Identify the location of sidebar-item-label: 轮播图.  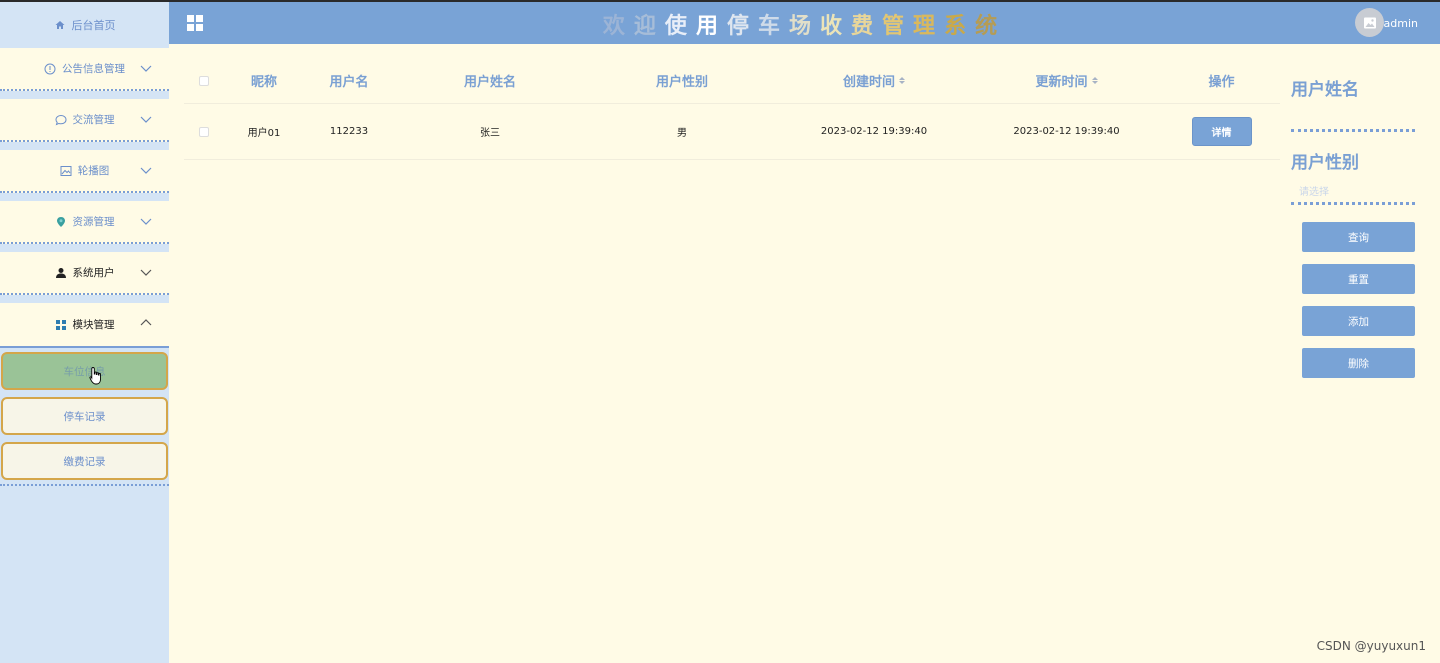
(93, 171).